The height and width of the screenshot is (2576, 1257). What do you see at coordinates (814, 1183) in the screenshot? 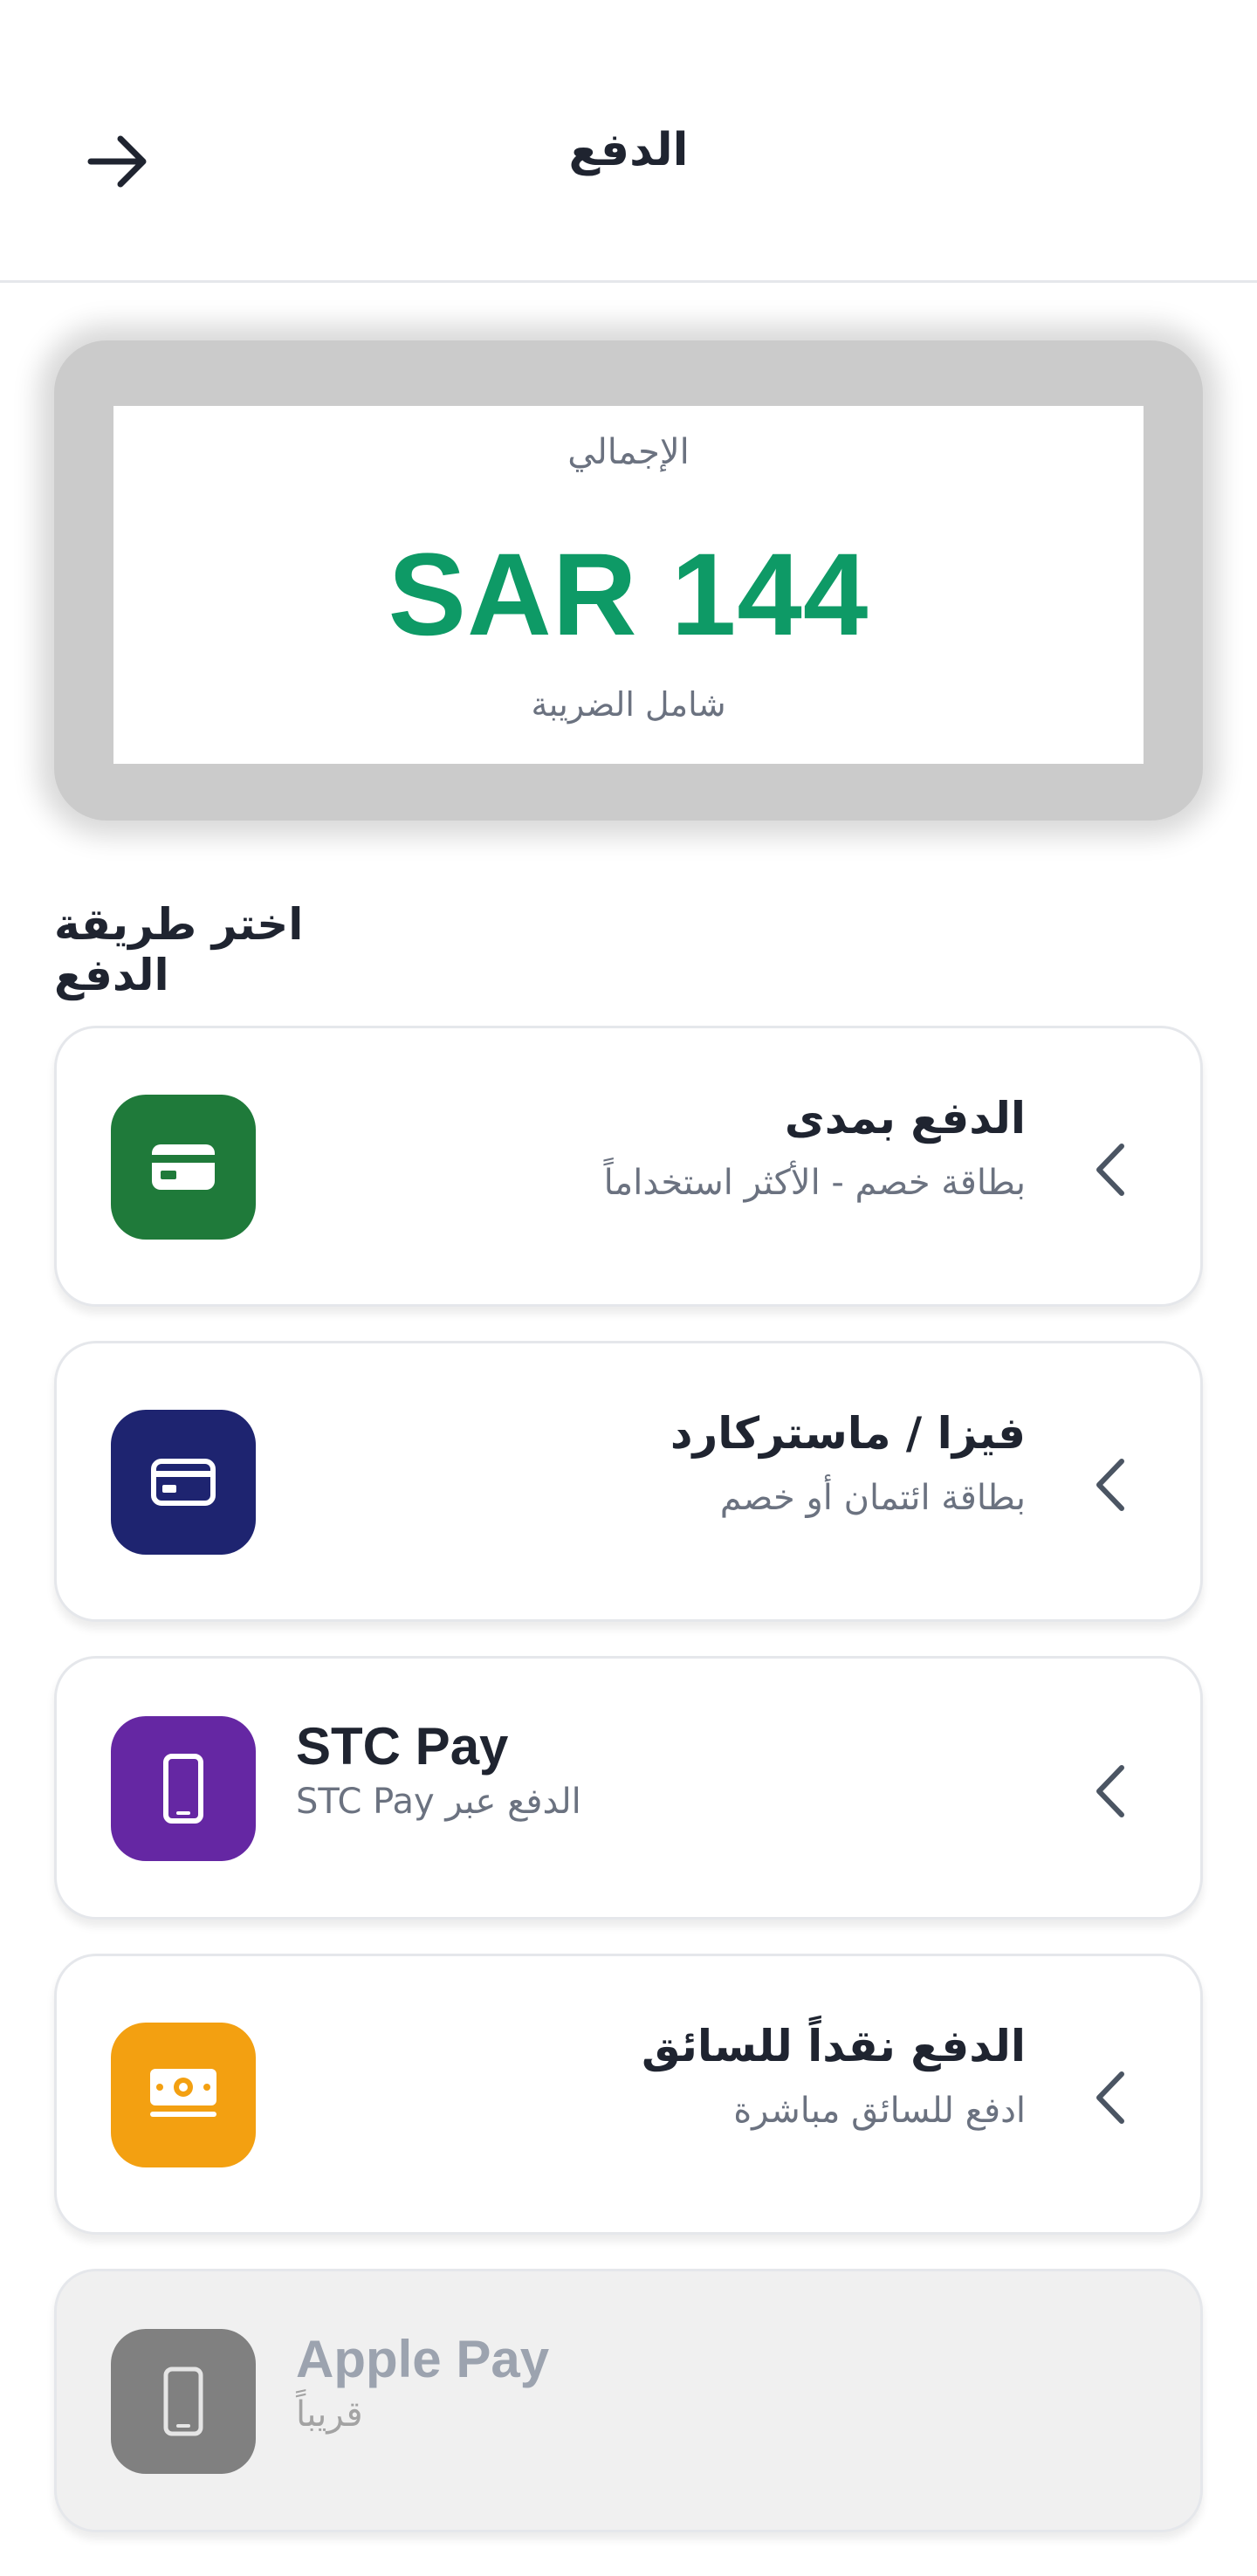
I see `option-subtitle: بطاقة خصم - الأكثر استخداماً` at bounding box center [814, 1183].